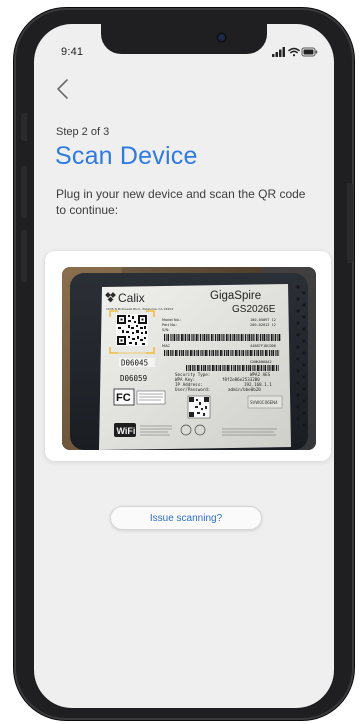 The height and width of the screenshot is (724, 359). What do you see at coordinates (263, 325) in the screenshot?
I see `part-no-value: 200-02012 12` at bounding box center [263, 325].